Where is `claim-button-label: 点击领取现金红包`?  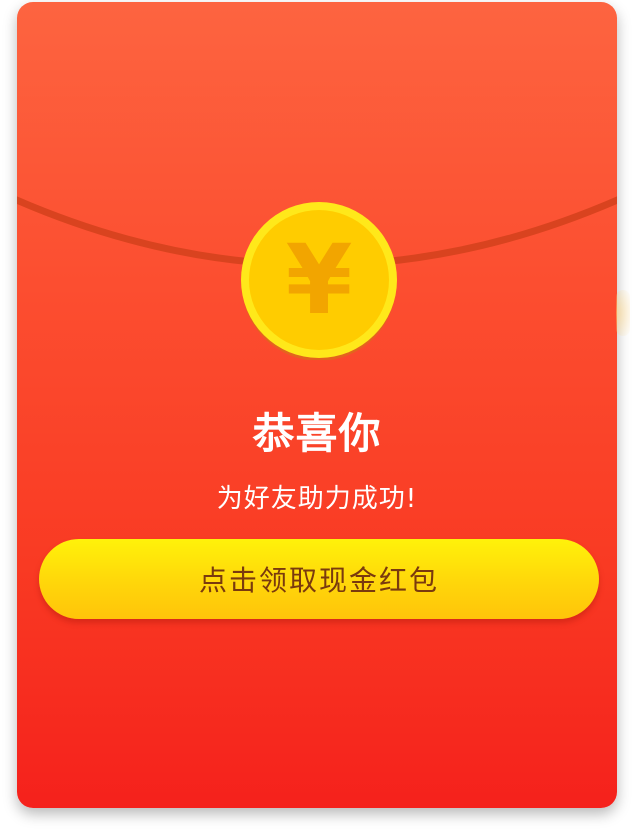
claim-button-label: 点击领取现金红包 is located at coordinates (318, 580).